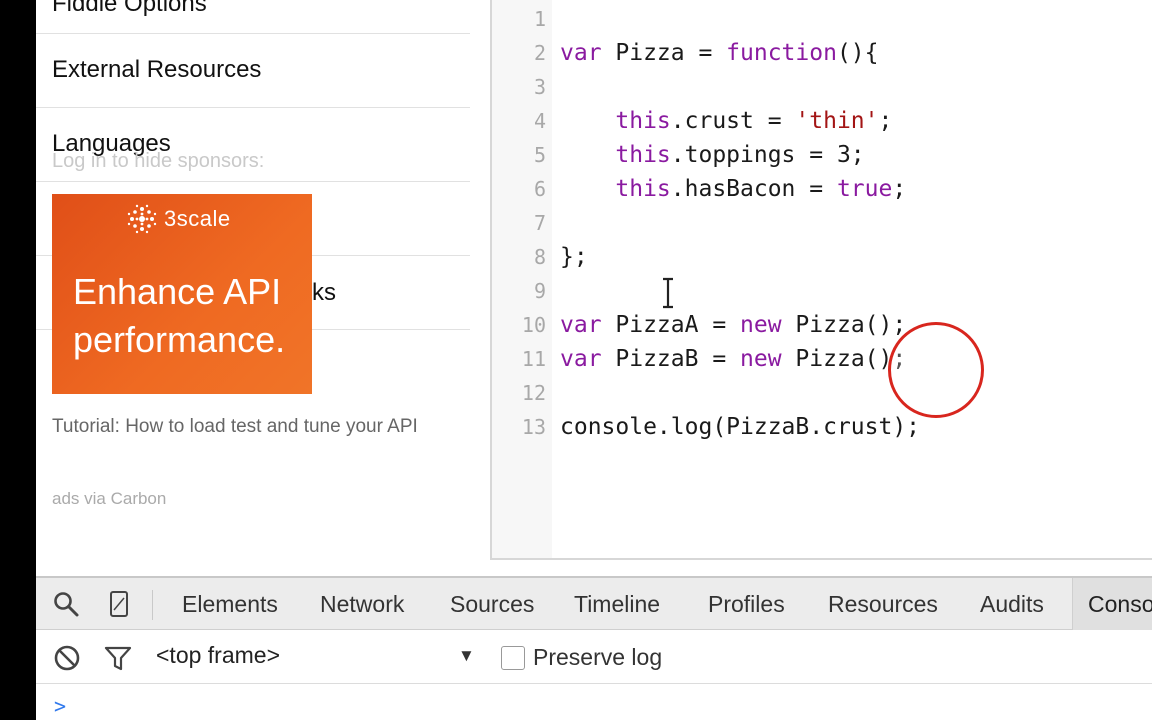  What do you see at coordinates (719, 53) in the screenshot?
I see `code-text: var Pizza = function(){` at bounding box center [719, 53].